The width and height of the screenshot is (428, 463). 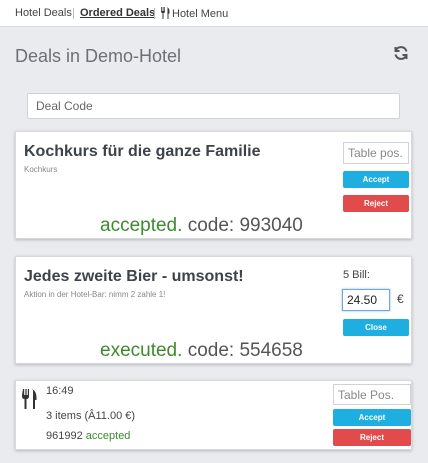 What do you see at coordinates (401, 53) in the screenshot?
I see `refresh-icon` at bounding box center [401, 53].